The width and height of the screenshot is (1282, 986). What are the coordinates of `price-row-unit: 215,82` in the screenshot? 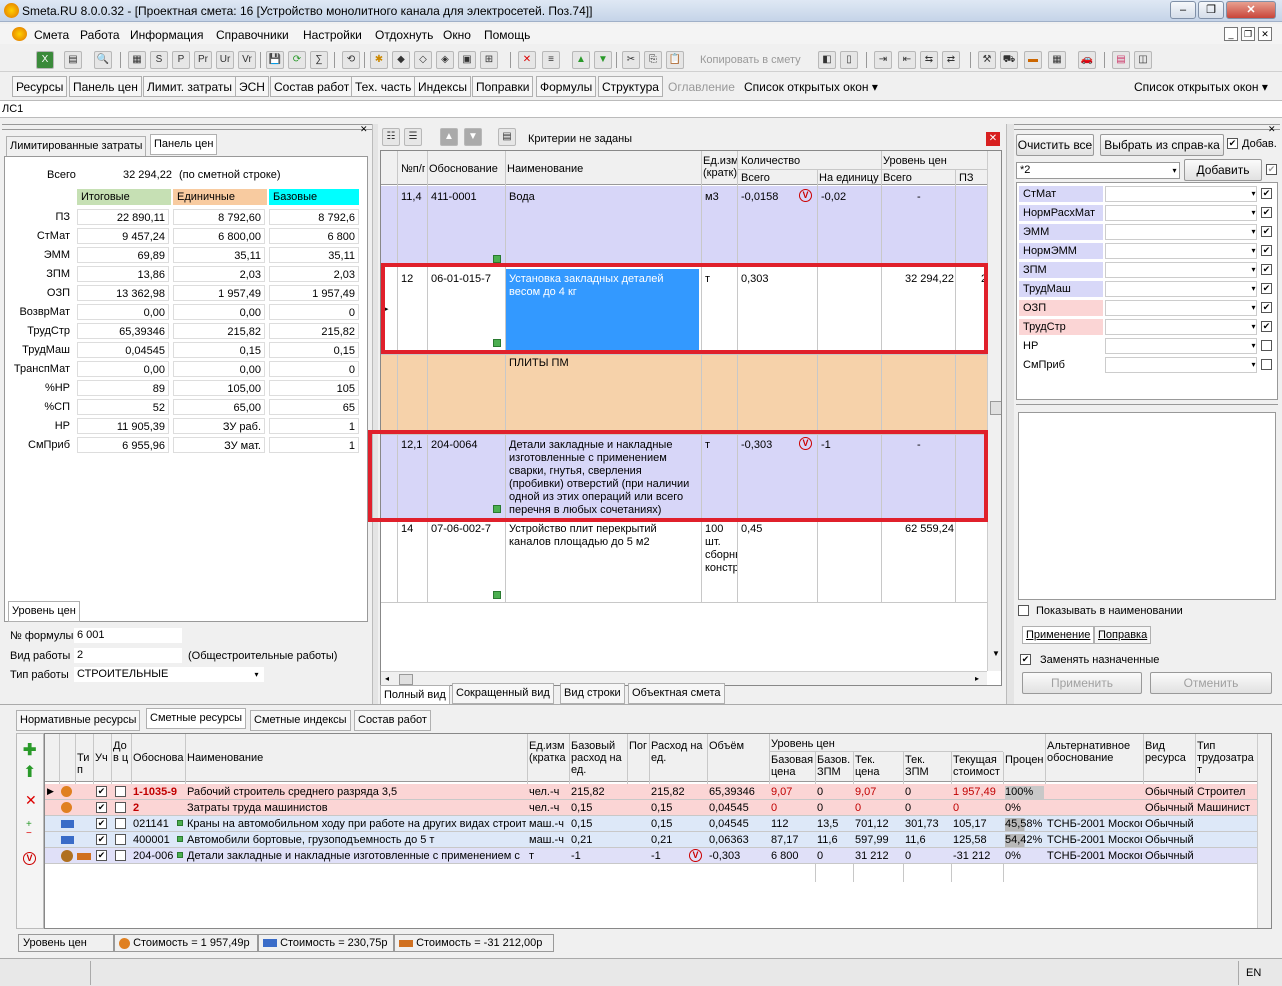 It's located at (219, 331).